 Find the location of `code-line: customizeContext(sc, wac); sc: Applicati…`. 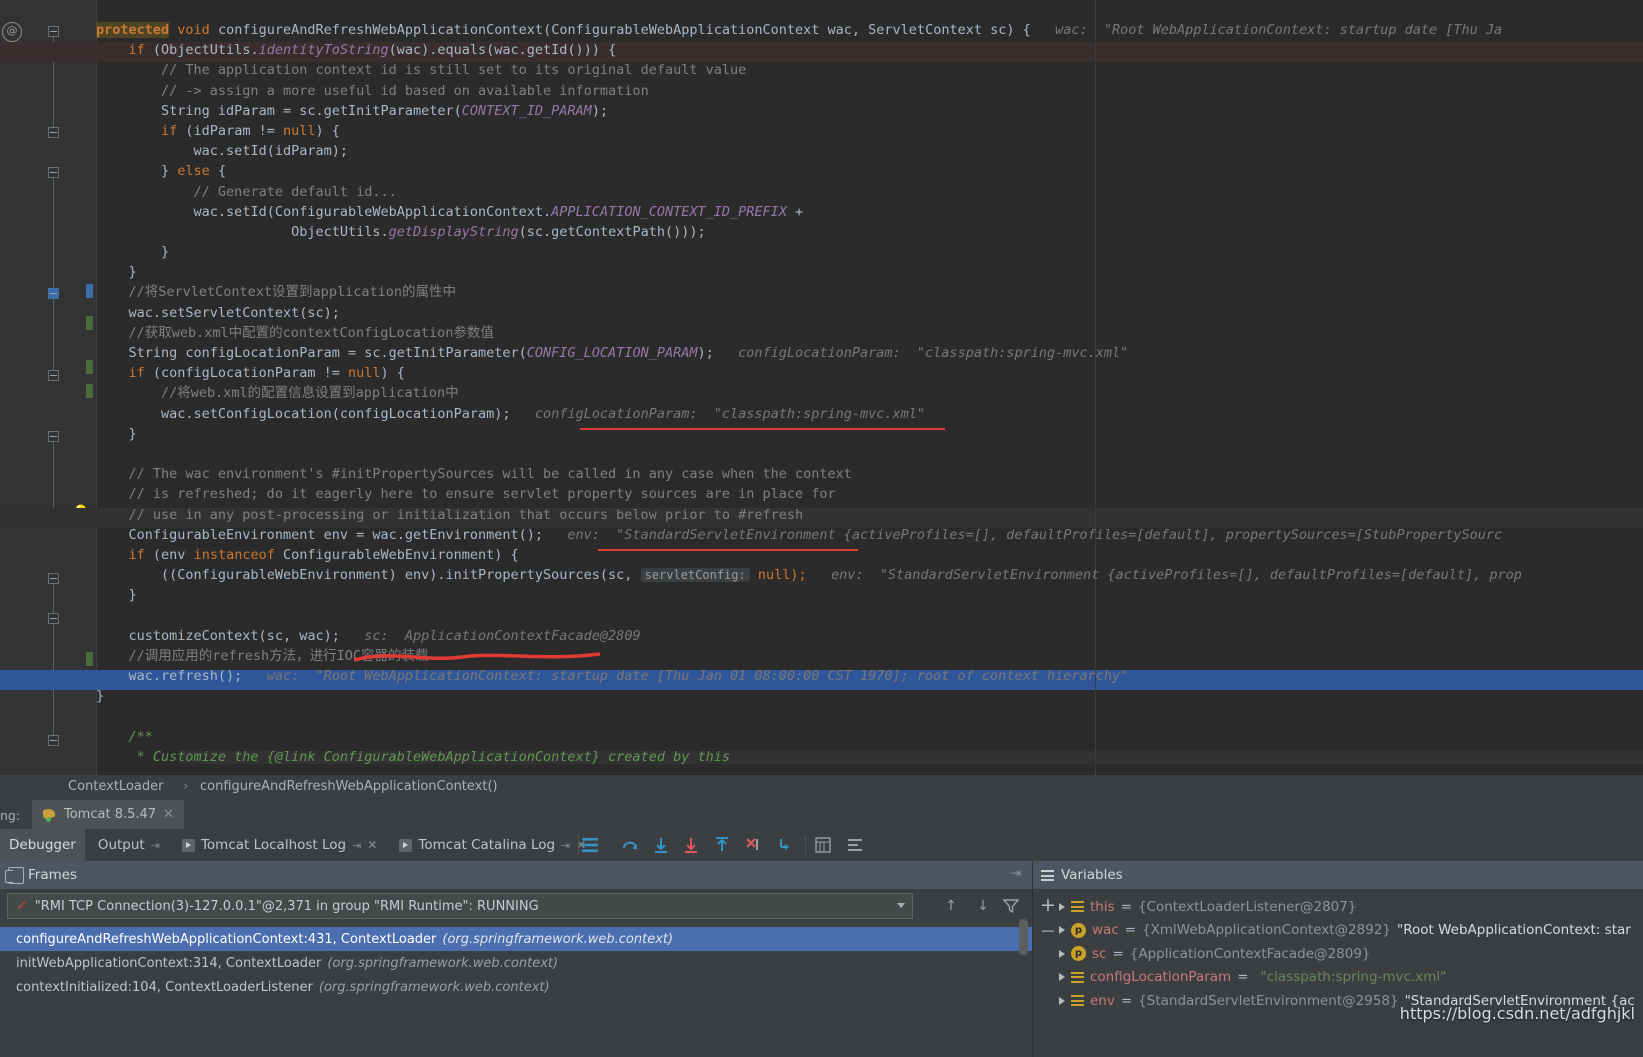

code-line: customizeContext(sc, wac); sc: Applicati… is located at coordinates (869, 636).